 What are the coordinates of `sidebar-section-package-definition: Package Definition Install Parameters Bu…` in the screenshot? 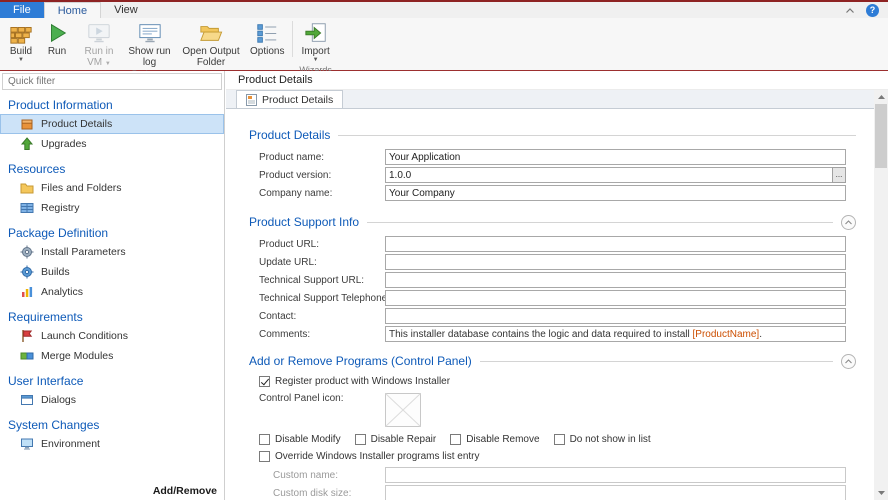 It's located at (112, 262).